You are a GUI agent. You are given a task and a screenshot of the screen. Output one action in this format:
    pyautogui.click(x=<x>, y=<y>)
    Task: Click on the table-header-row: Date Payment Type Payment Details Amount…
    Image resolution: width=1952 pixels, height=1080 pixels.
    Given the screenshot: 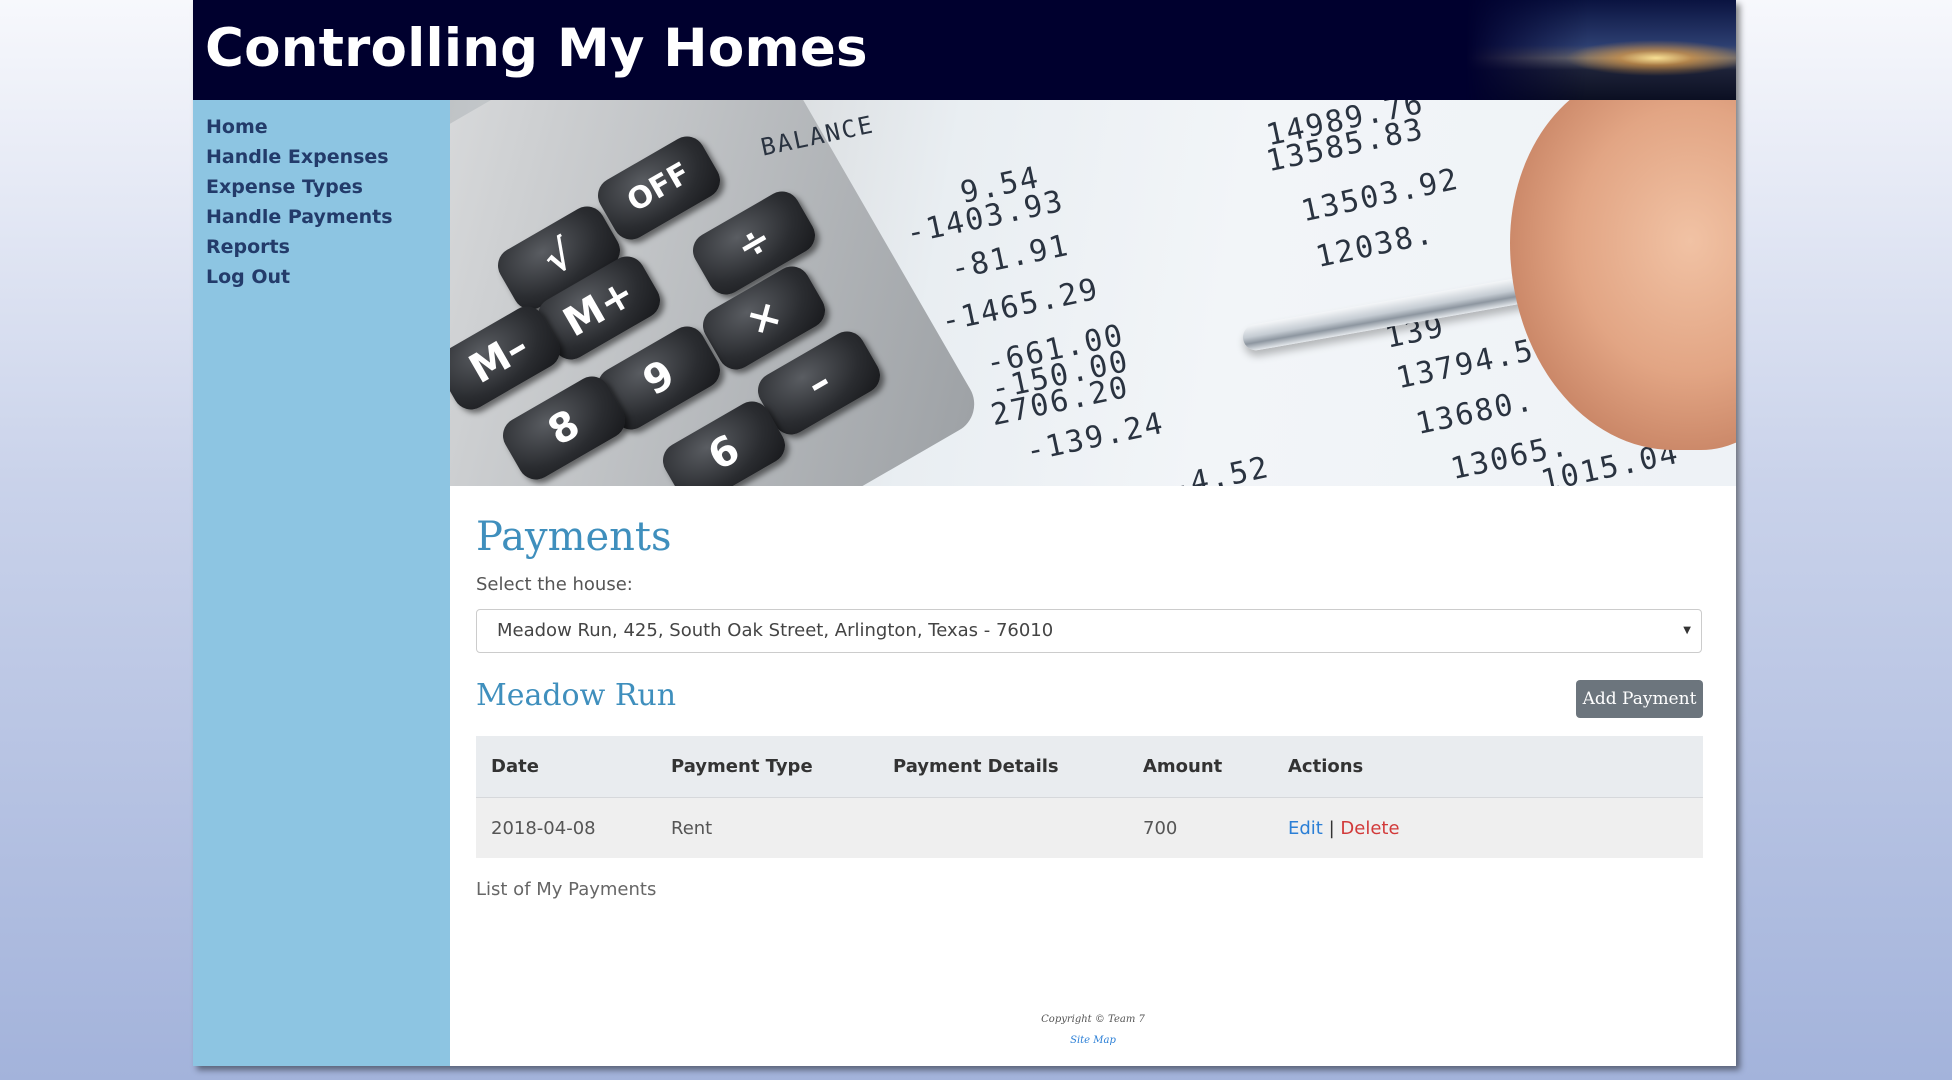 What is the action you would take?
    pyautogui.click(x=1089, y=767)
    